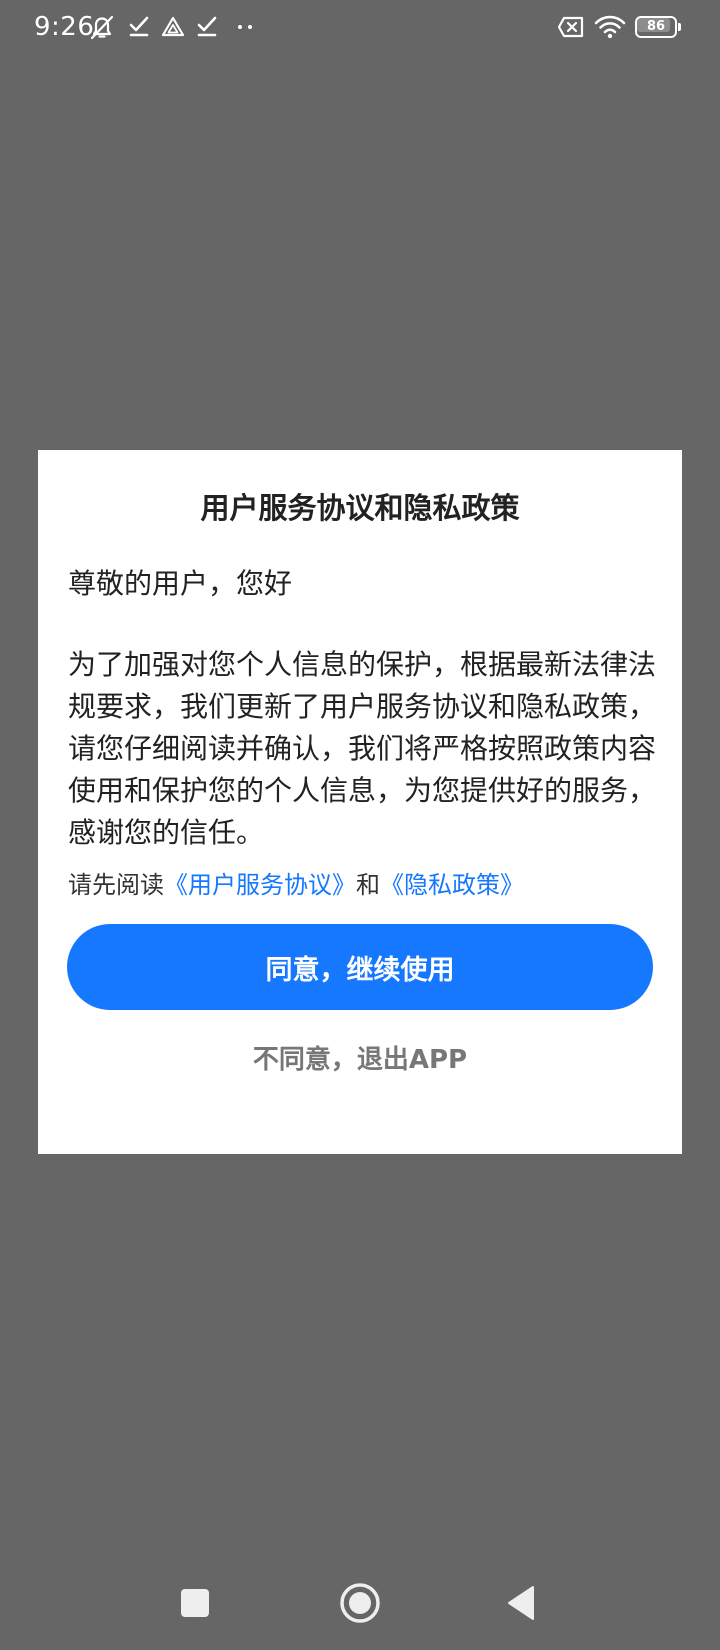 The width and height of the screenshot is (720, 1650). Describe the element at coordinates (116, 885) in the screenshot. I see `links-prefix: 请先阅读` at that location.